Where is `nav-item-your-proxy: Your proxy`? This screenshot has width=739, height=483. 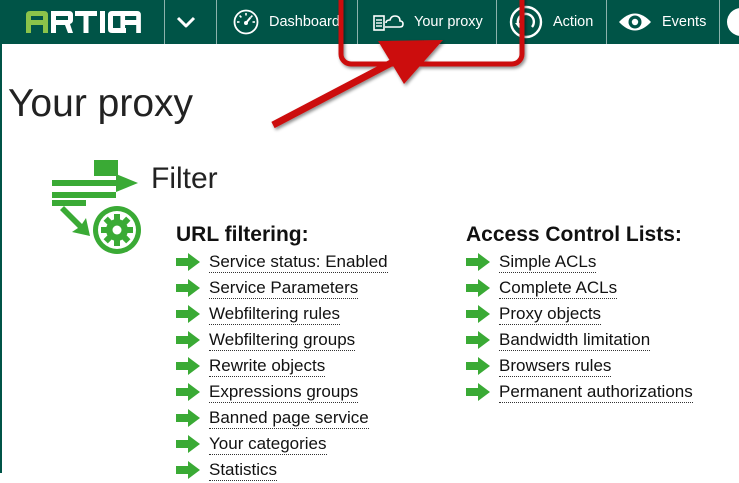 nav-item-your-proxy: Your proxy is located at coordinates (427, 22).